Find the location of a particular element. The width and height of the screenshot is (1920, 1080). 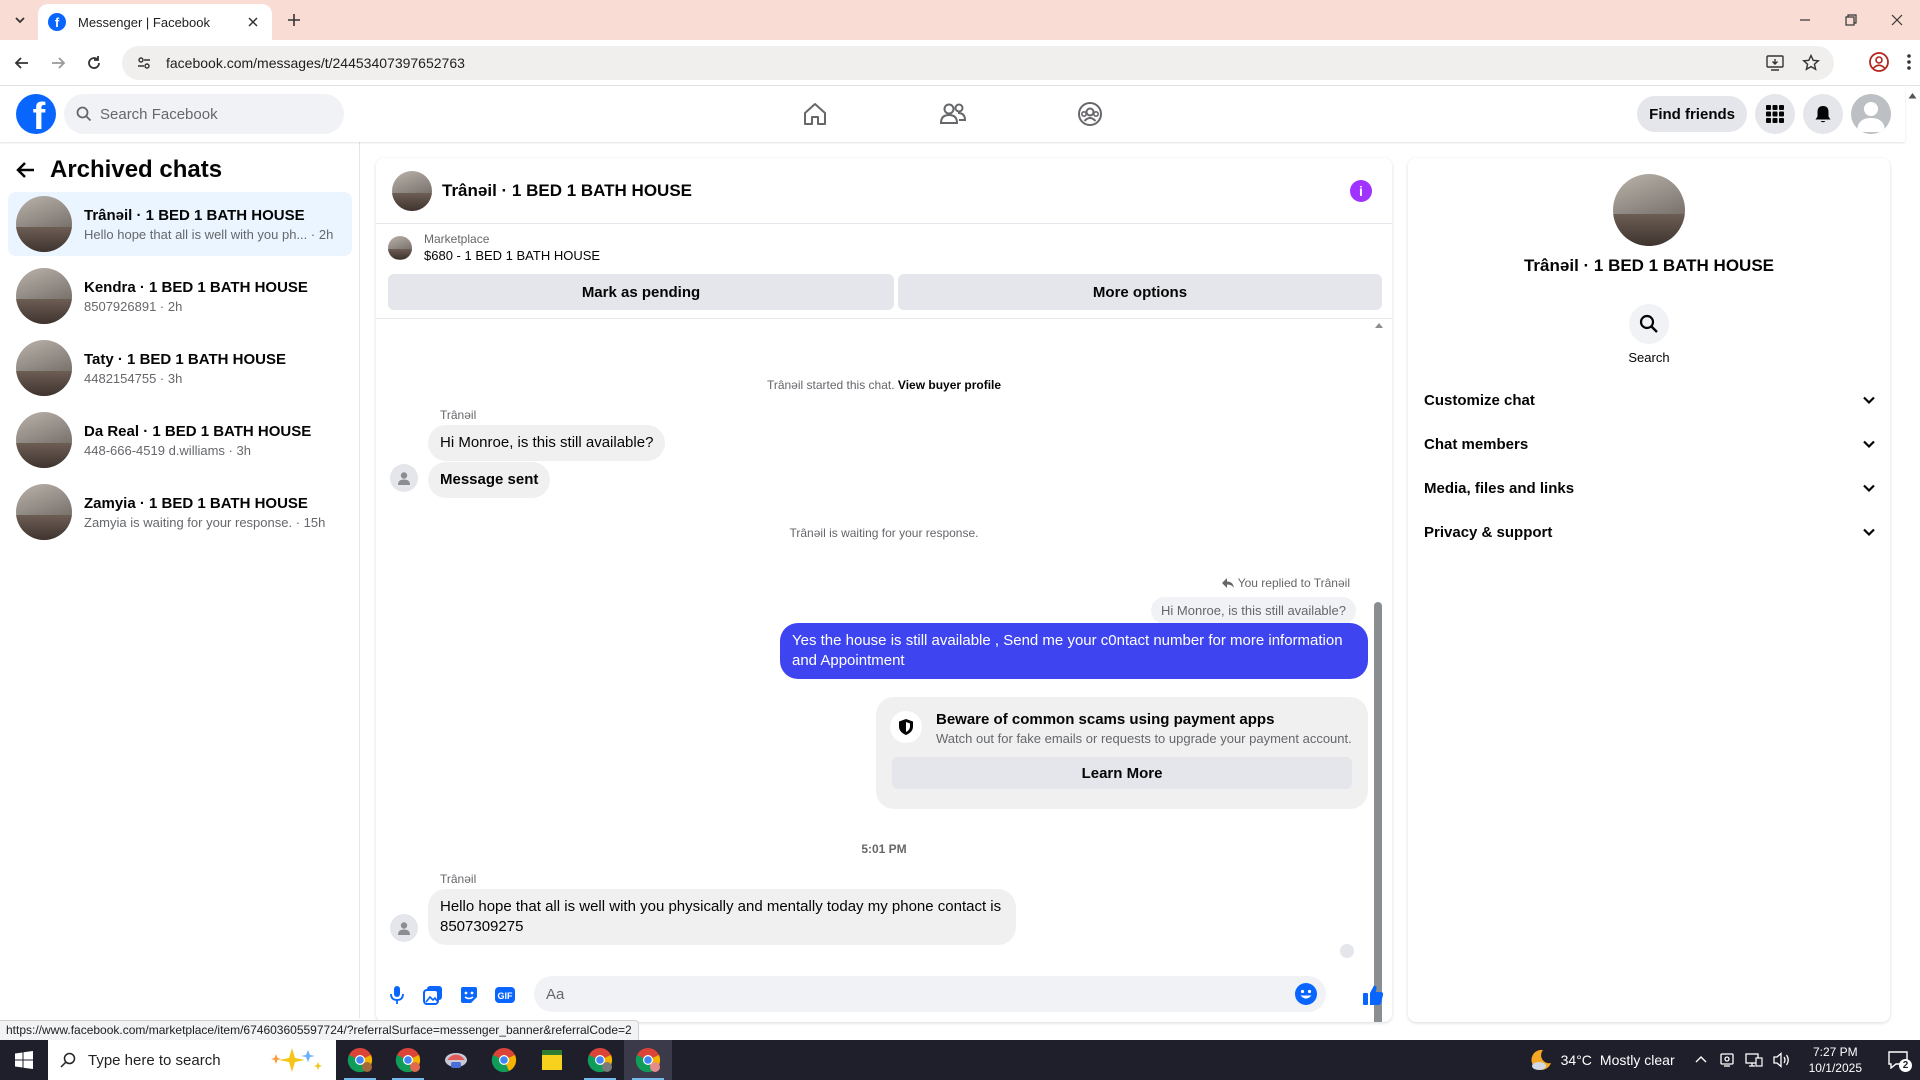

chat-members-section: Chat members is located at coordinates (1650, 444).